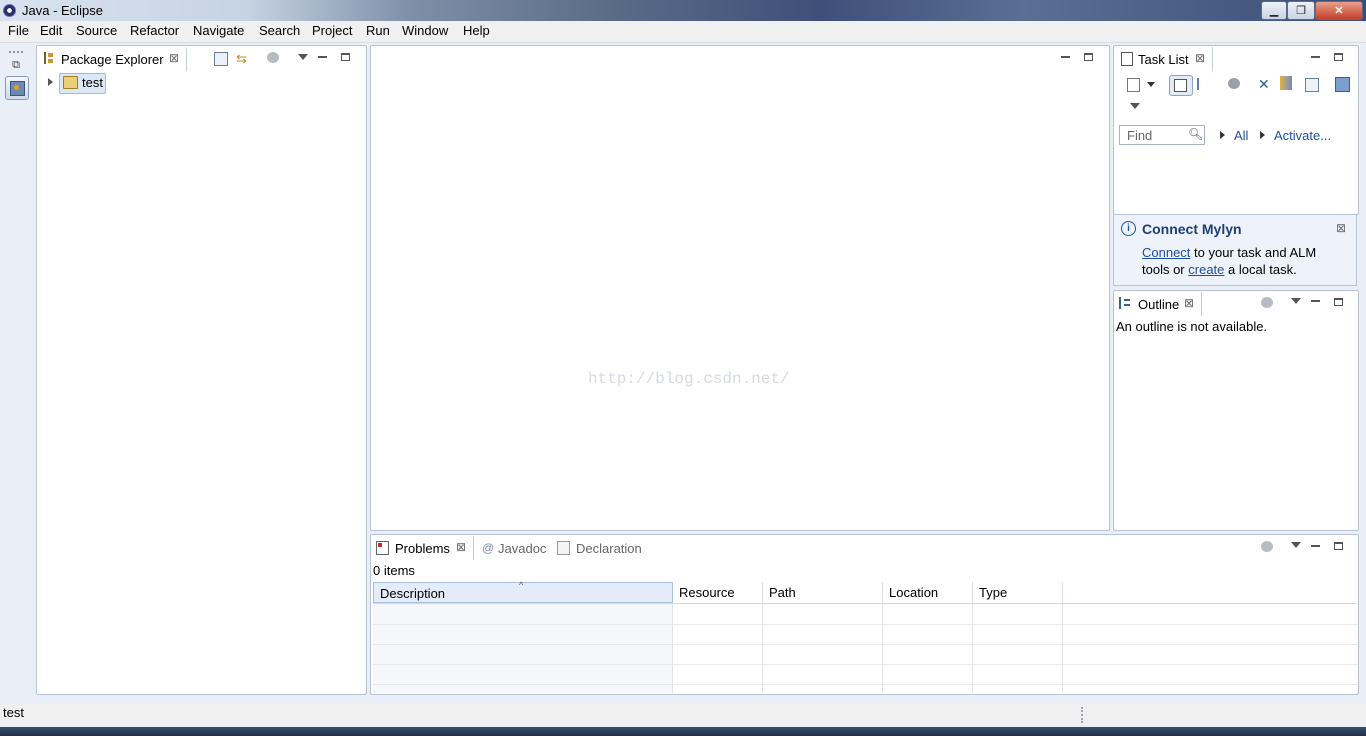  Describe the element at coordinates (1262, 269) in the screenshot. I see `mylyn-text-3: a local task.` at that location.